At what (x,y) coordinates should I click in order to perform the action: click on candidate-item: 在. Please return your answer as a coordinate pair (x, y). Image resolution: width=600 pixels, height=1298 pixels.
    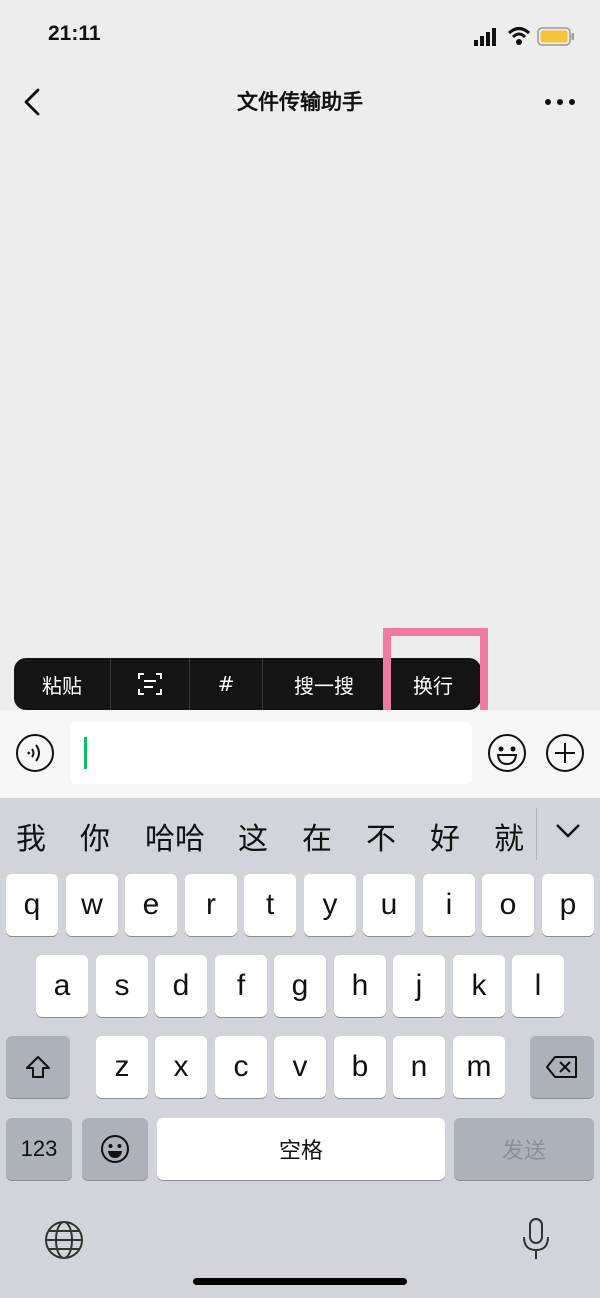
    Looking at the image, I should click on (317, 836).